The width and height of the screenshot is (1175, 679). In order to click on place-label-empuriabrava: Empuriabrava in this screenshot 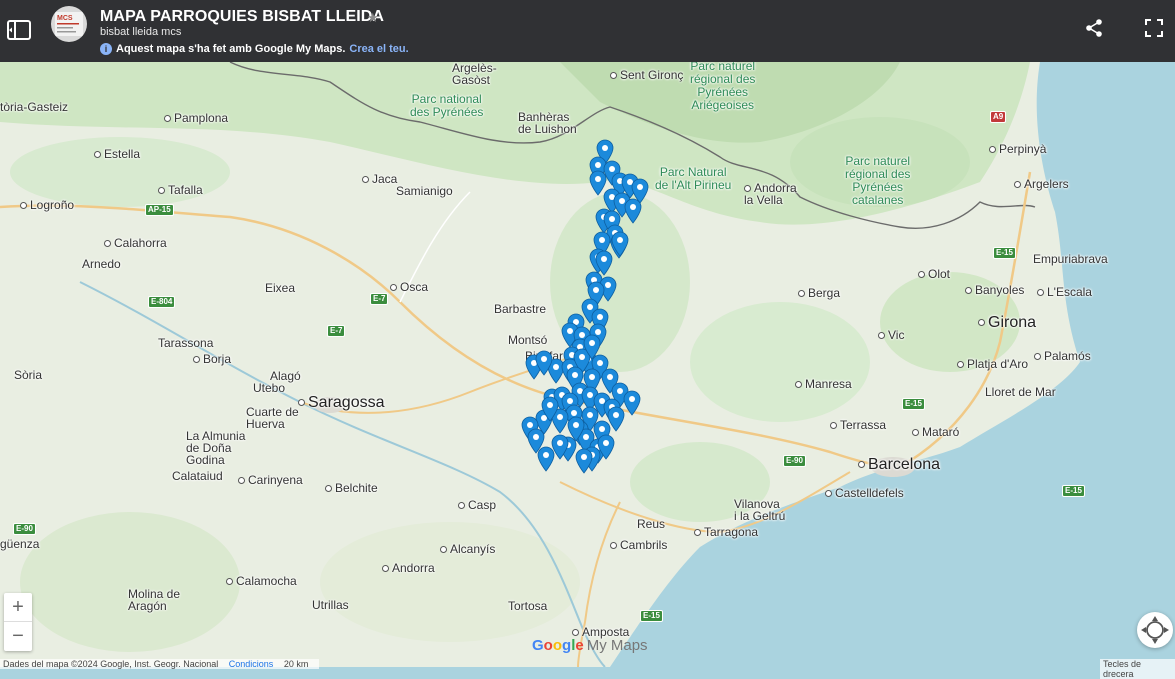, I will do `click(1070, 259)`.